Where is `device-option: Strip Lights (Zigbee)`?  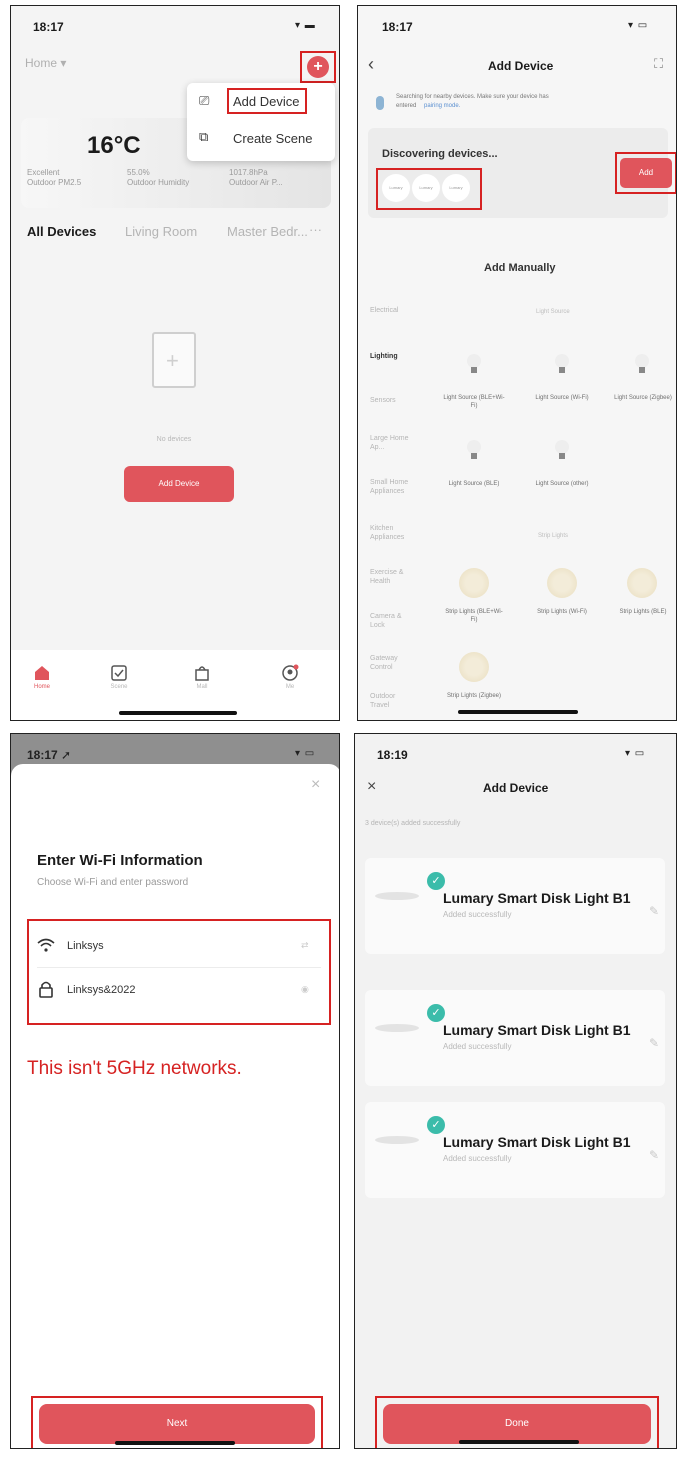 device-option: Strip Lights (Zigbee) is located at coordinates (474, 696).